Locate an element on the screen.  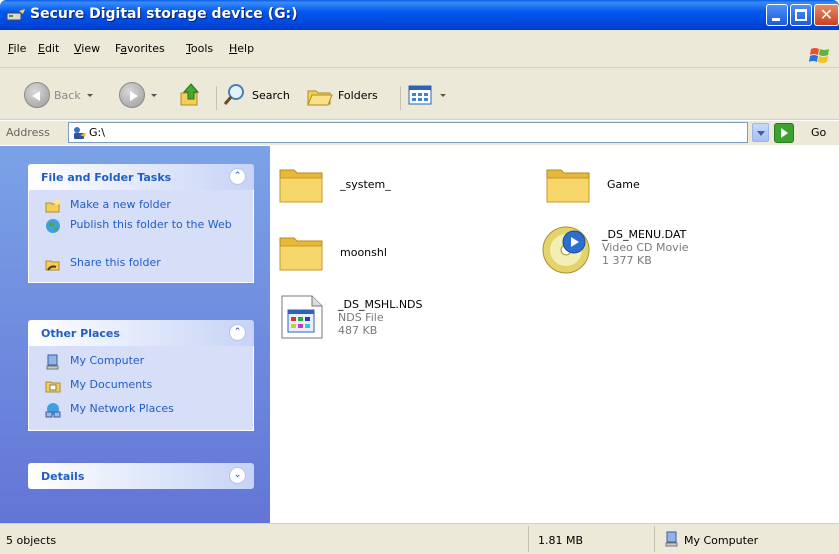
address-dropdown-button is located at coordinates (760, 132).